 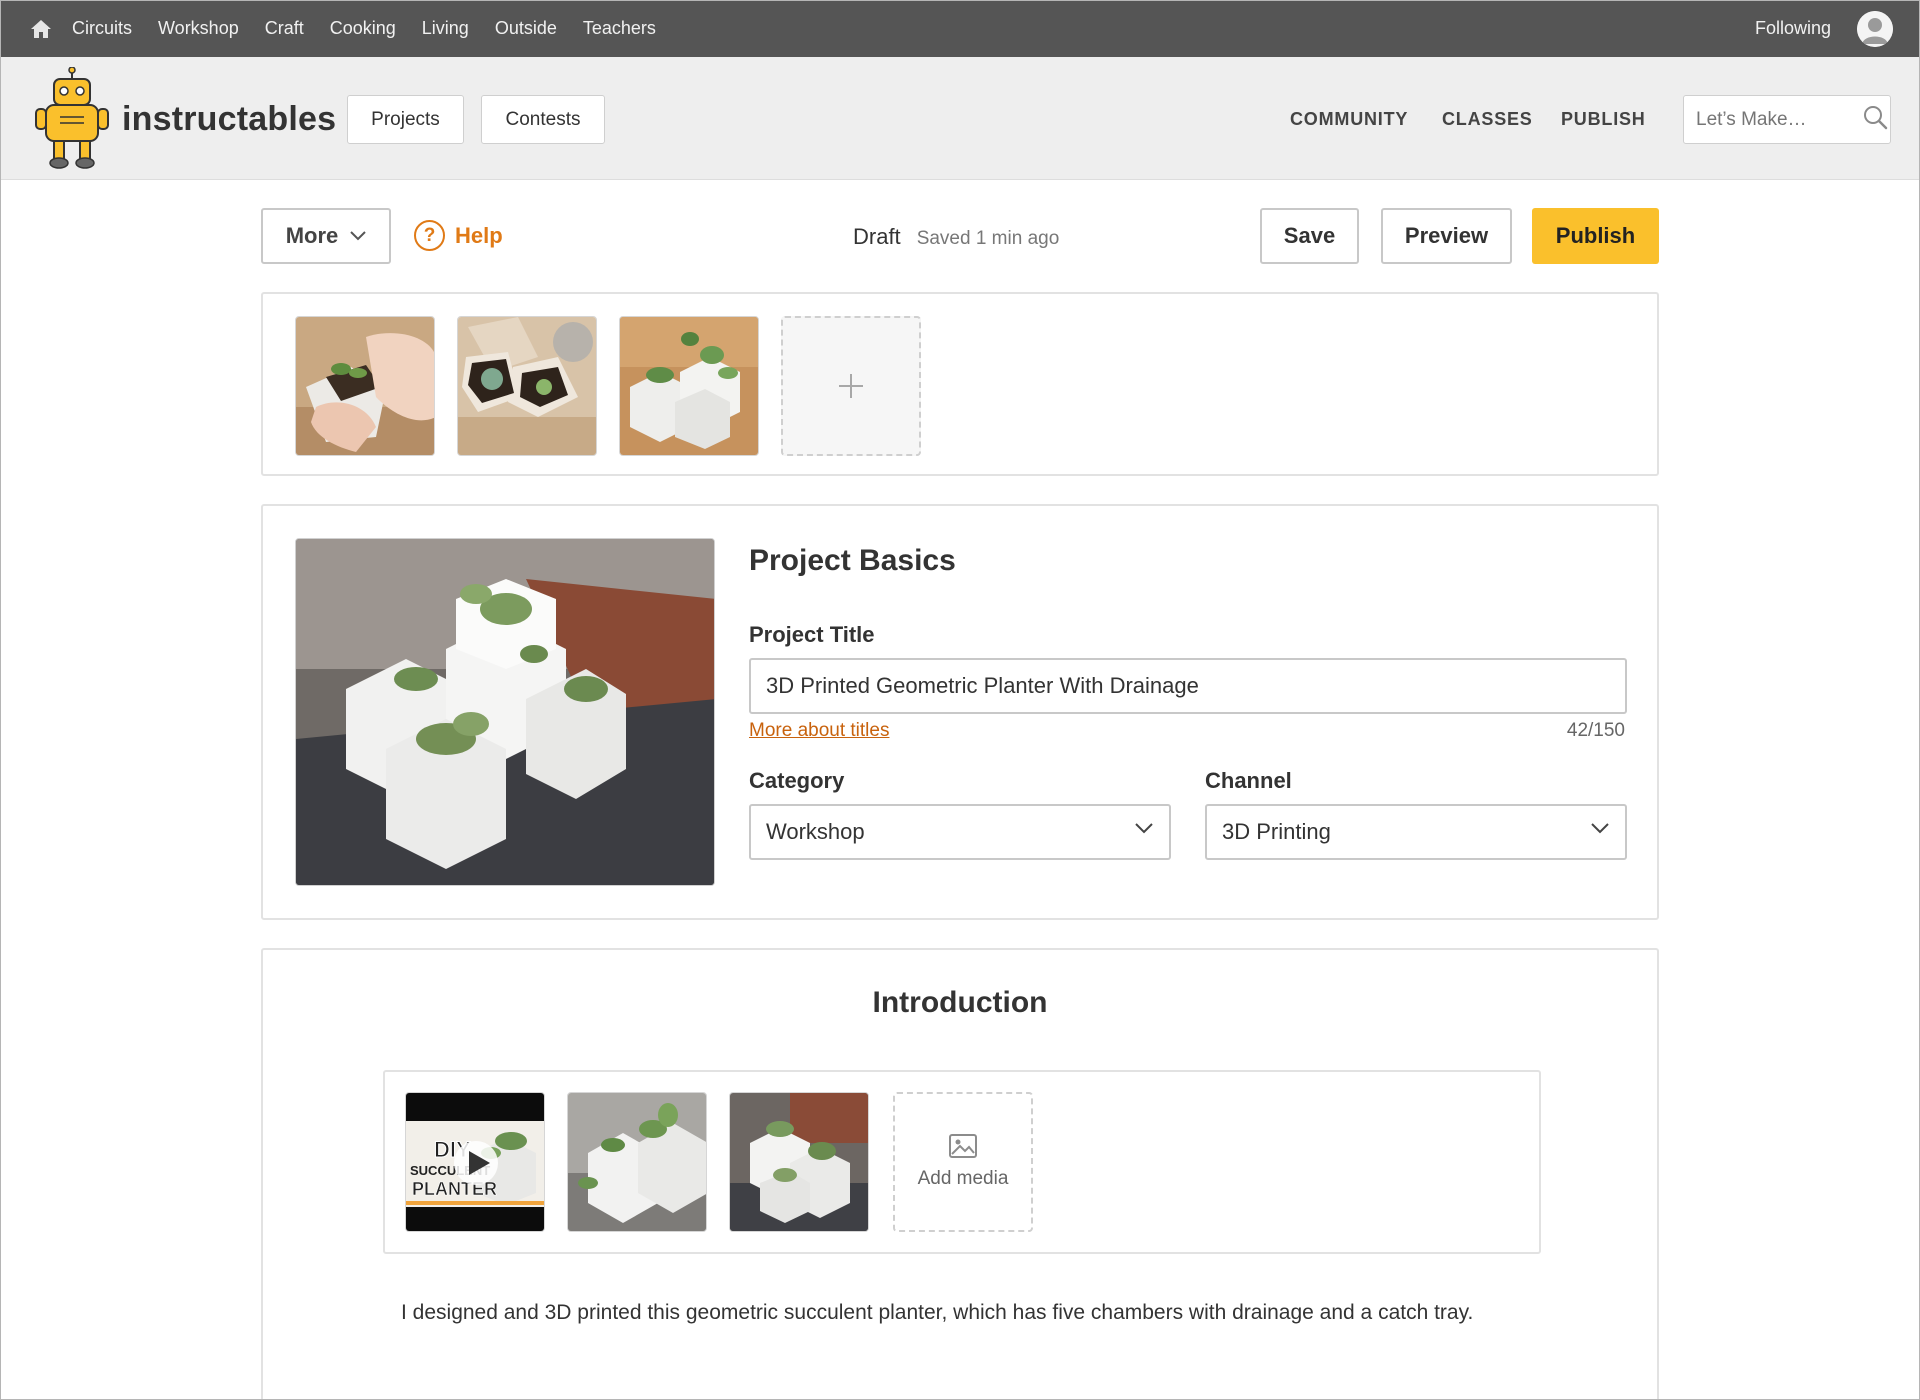 I want to click on project-title-input, so click(x=1195, y=686).